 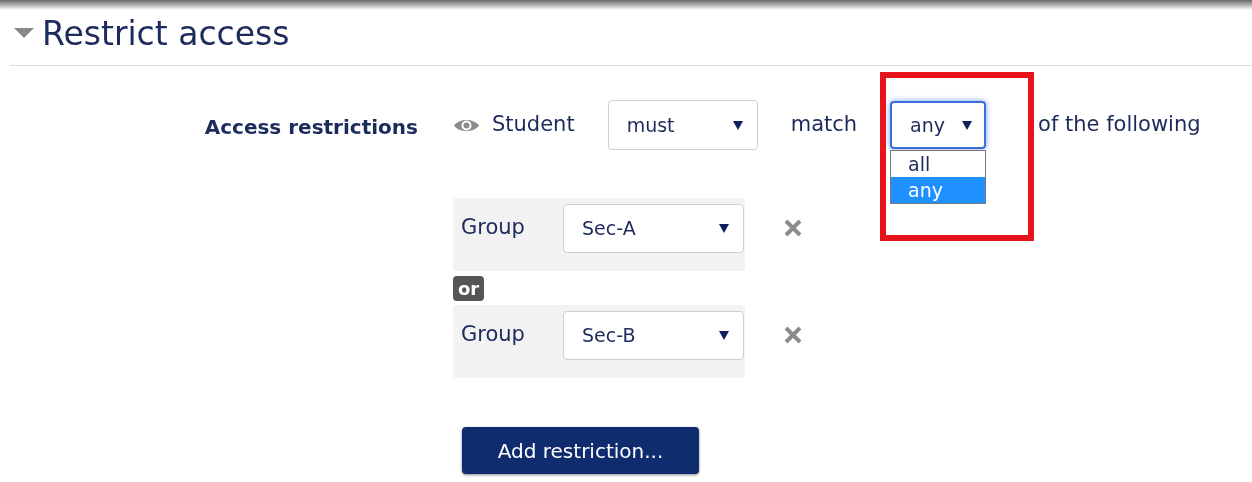 I want to click on select-field: must, so click(x=682, y=125).